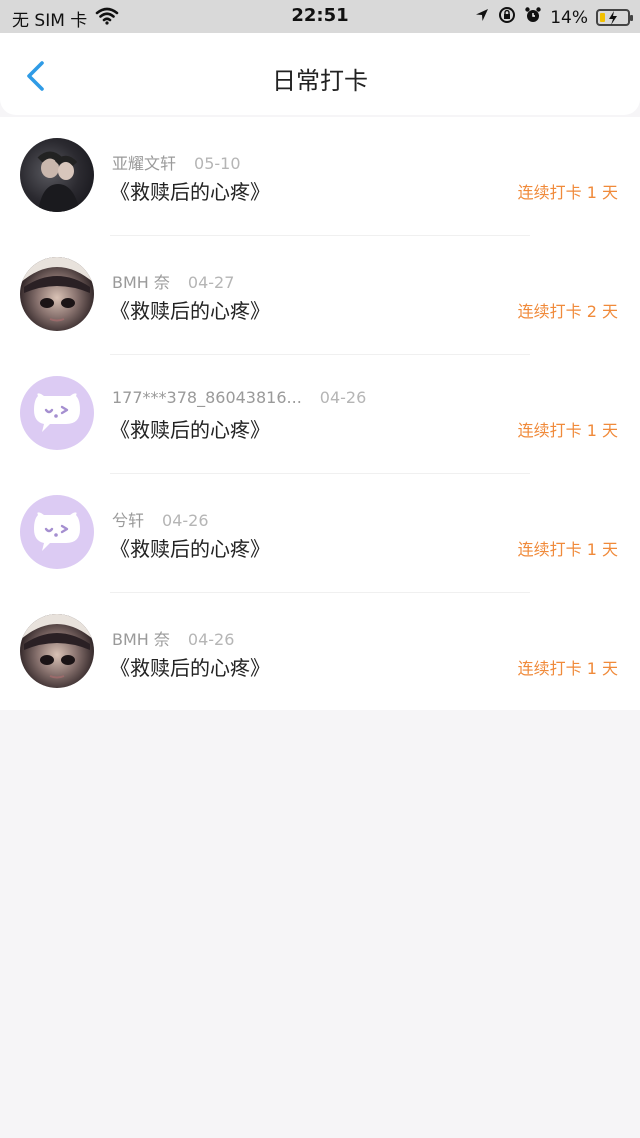  I want to click on user-name: 兮轩, so click(128, 520).